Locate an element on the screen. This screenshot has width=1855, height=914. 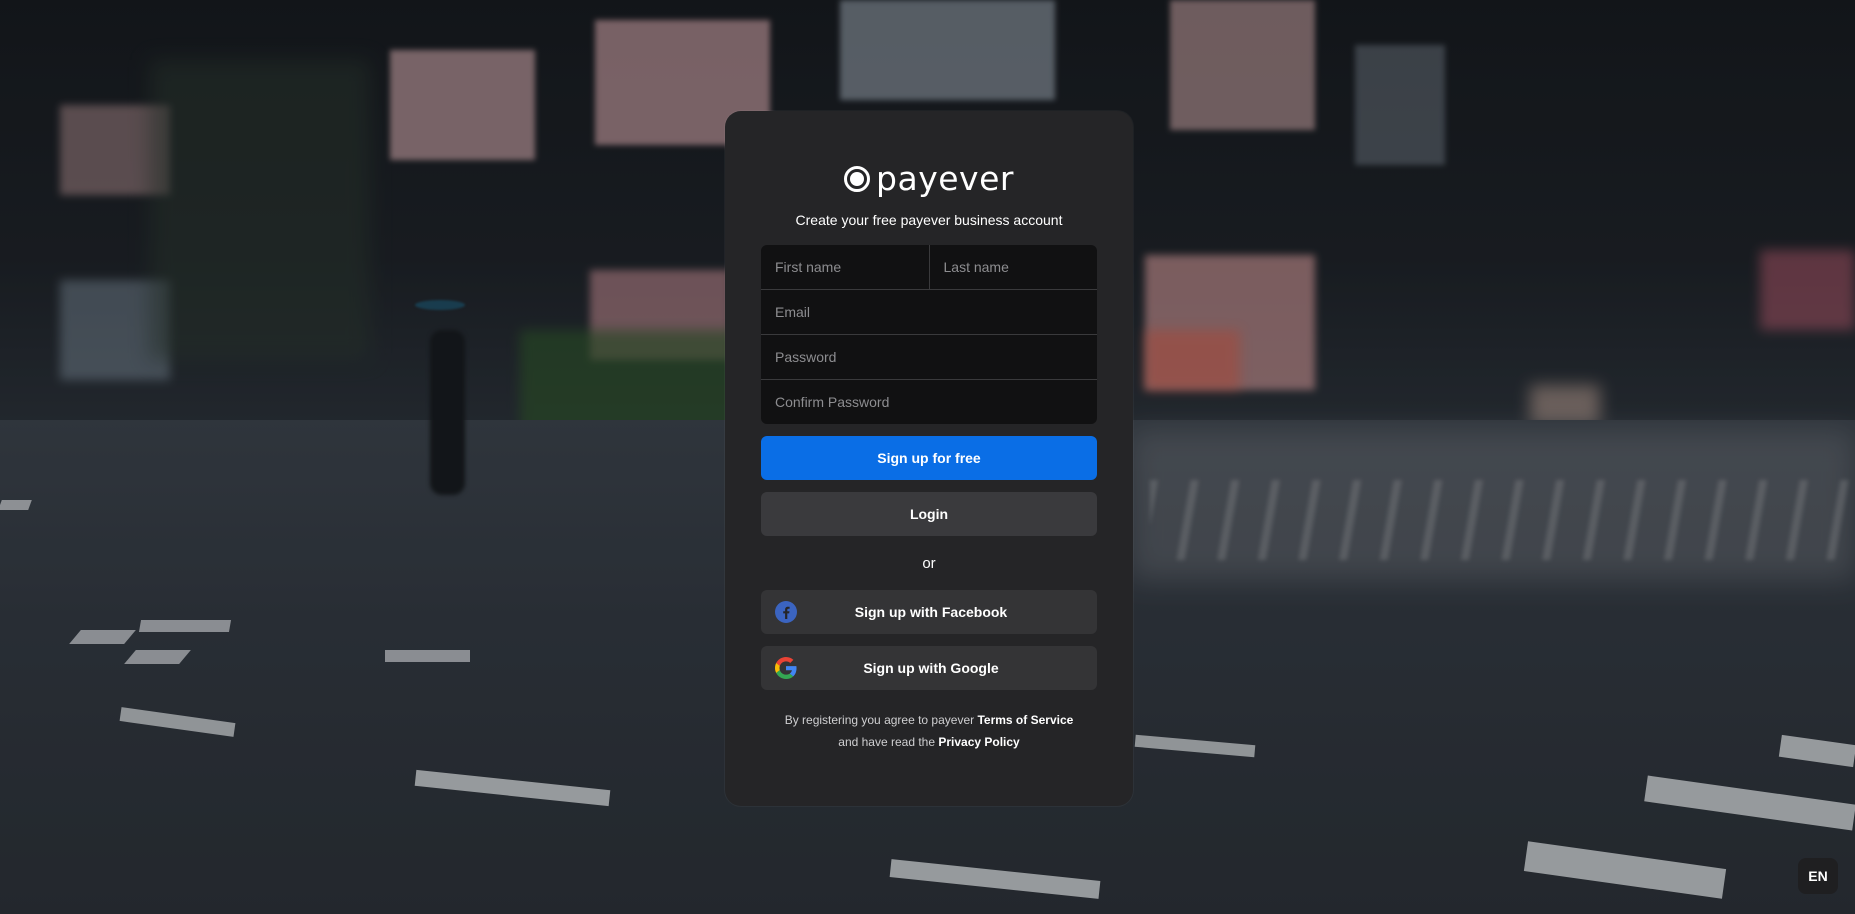
password-field is located at coordinates (929, 357).